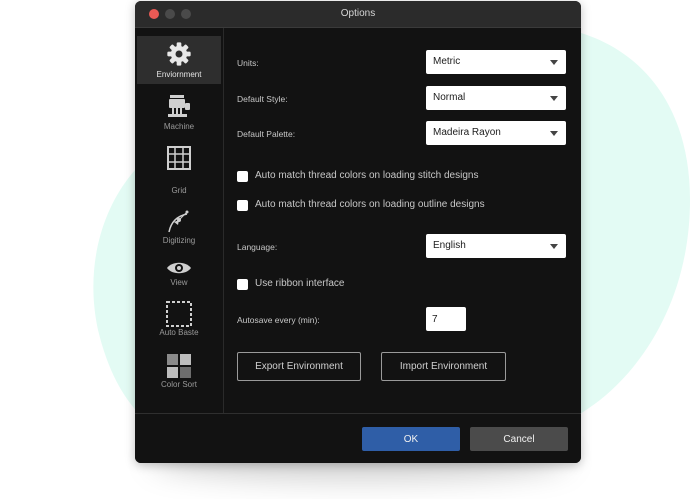 Image resolution: width=690 pixels, height=499 pixels. I want to click on units-select: Metric, so click(496, 62).